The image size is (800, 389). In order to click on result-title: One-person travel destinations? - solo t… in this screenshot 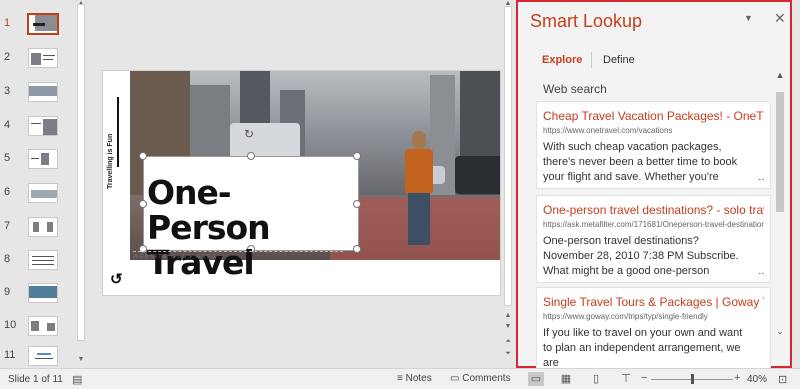, I will do `click(653, 210)`.